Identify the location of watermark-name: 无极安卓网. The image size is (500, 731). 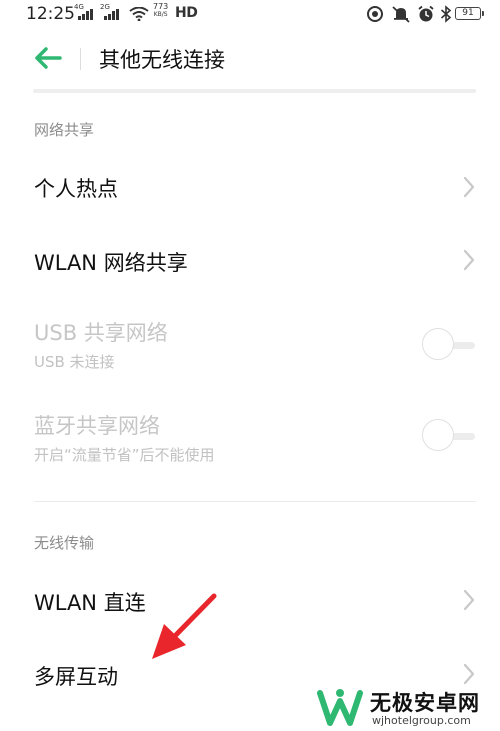
(425, 703).